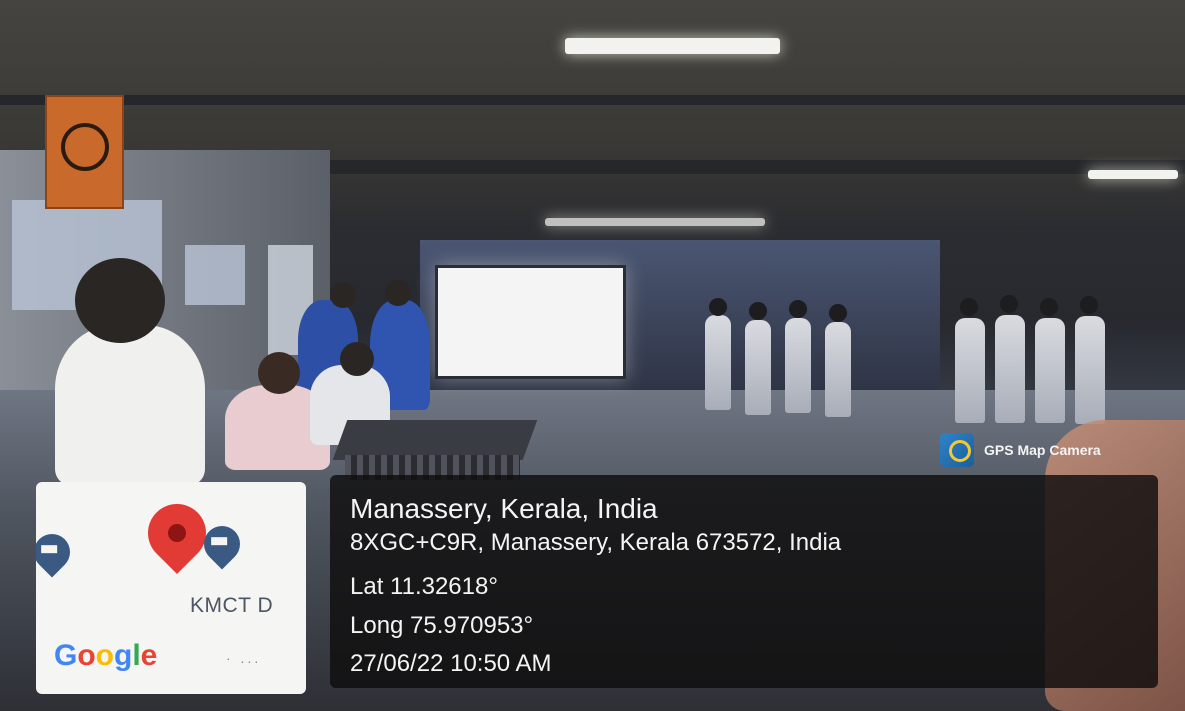  Describe the element at coordinates (84, 152) in the screenshot. I see `no-sign-board` at that location.